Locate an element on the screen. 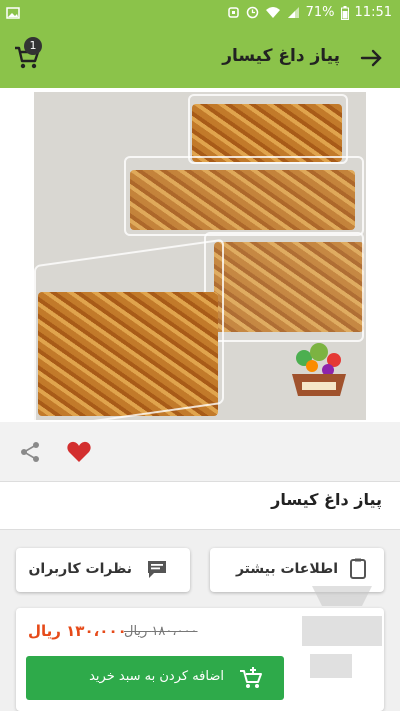 This screenshot has height=711, width=400. clock-icon is located at coordinates (252, 12).